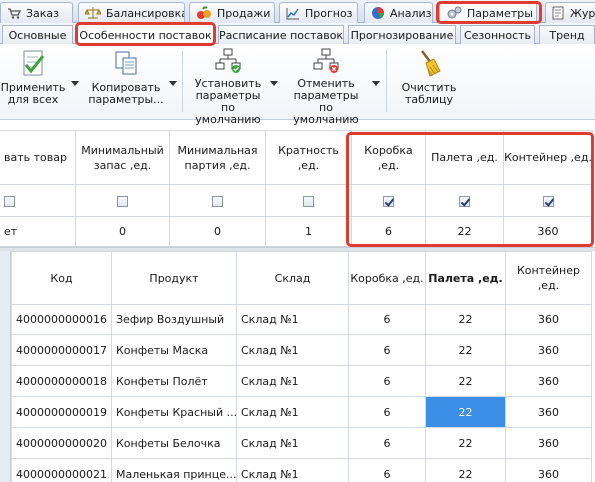 The image size is (595, 482). Describe the element at coordinates (570, 12) in the screenshot. I see `tab-journal: Журн` at that location.